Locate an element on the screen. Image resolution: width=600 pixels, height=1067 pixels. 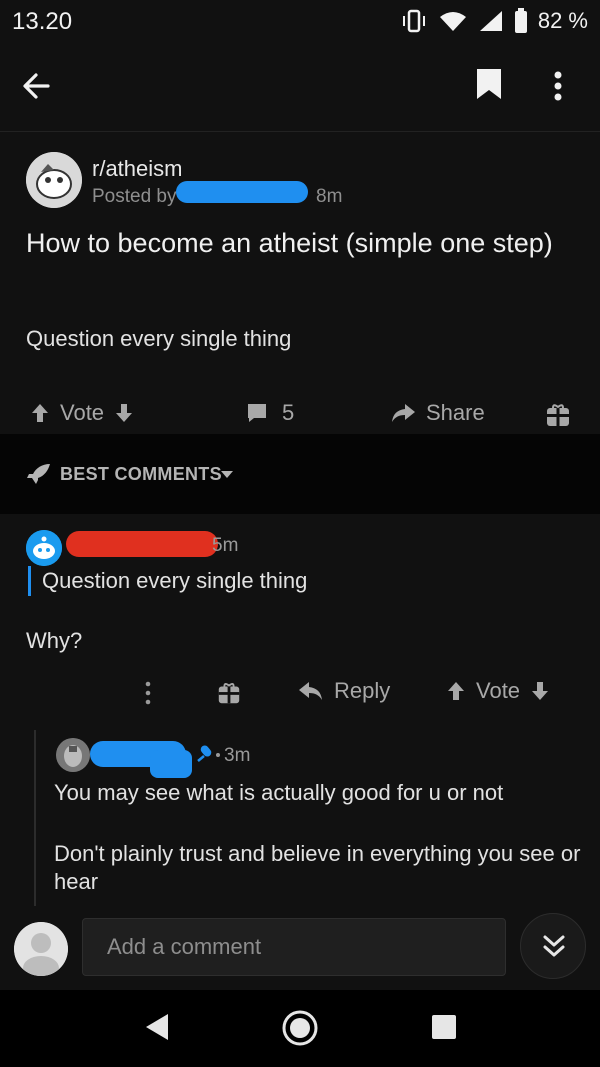
share-icon is located at coordinates (403, 413).